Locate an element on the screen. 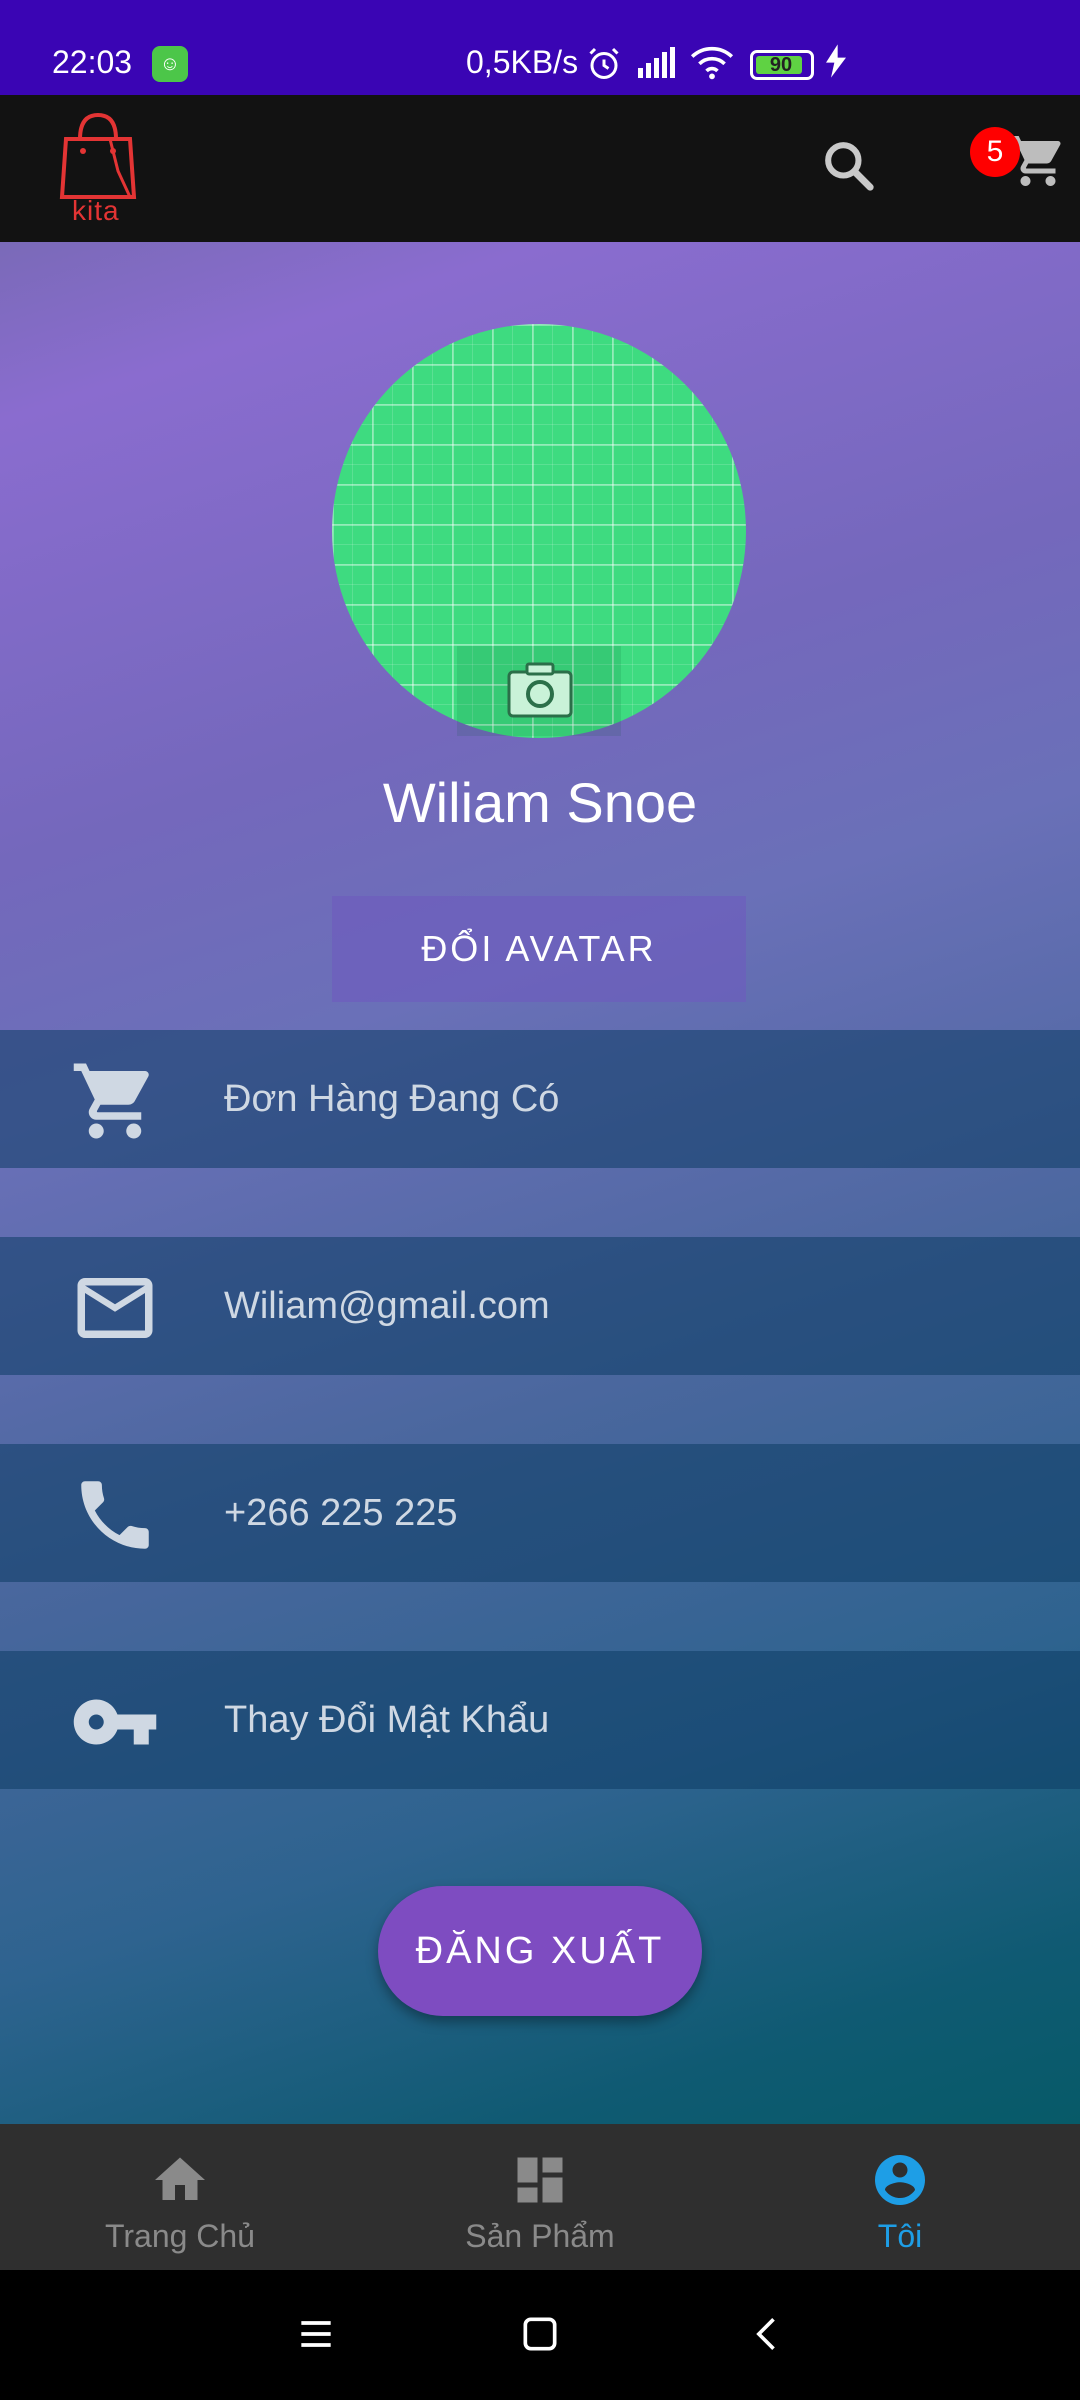  logout-button: ĐĂNG XUẤT is located at coordinates (540, 1951).